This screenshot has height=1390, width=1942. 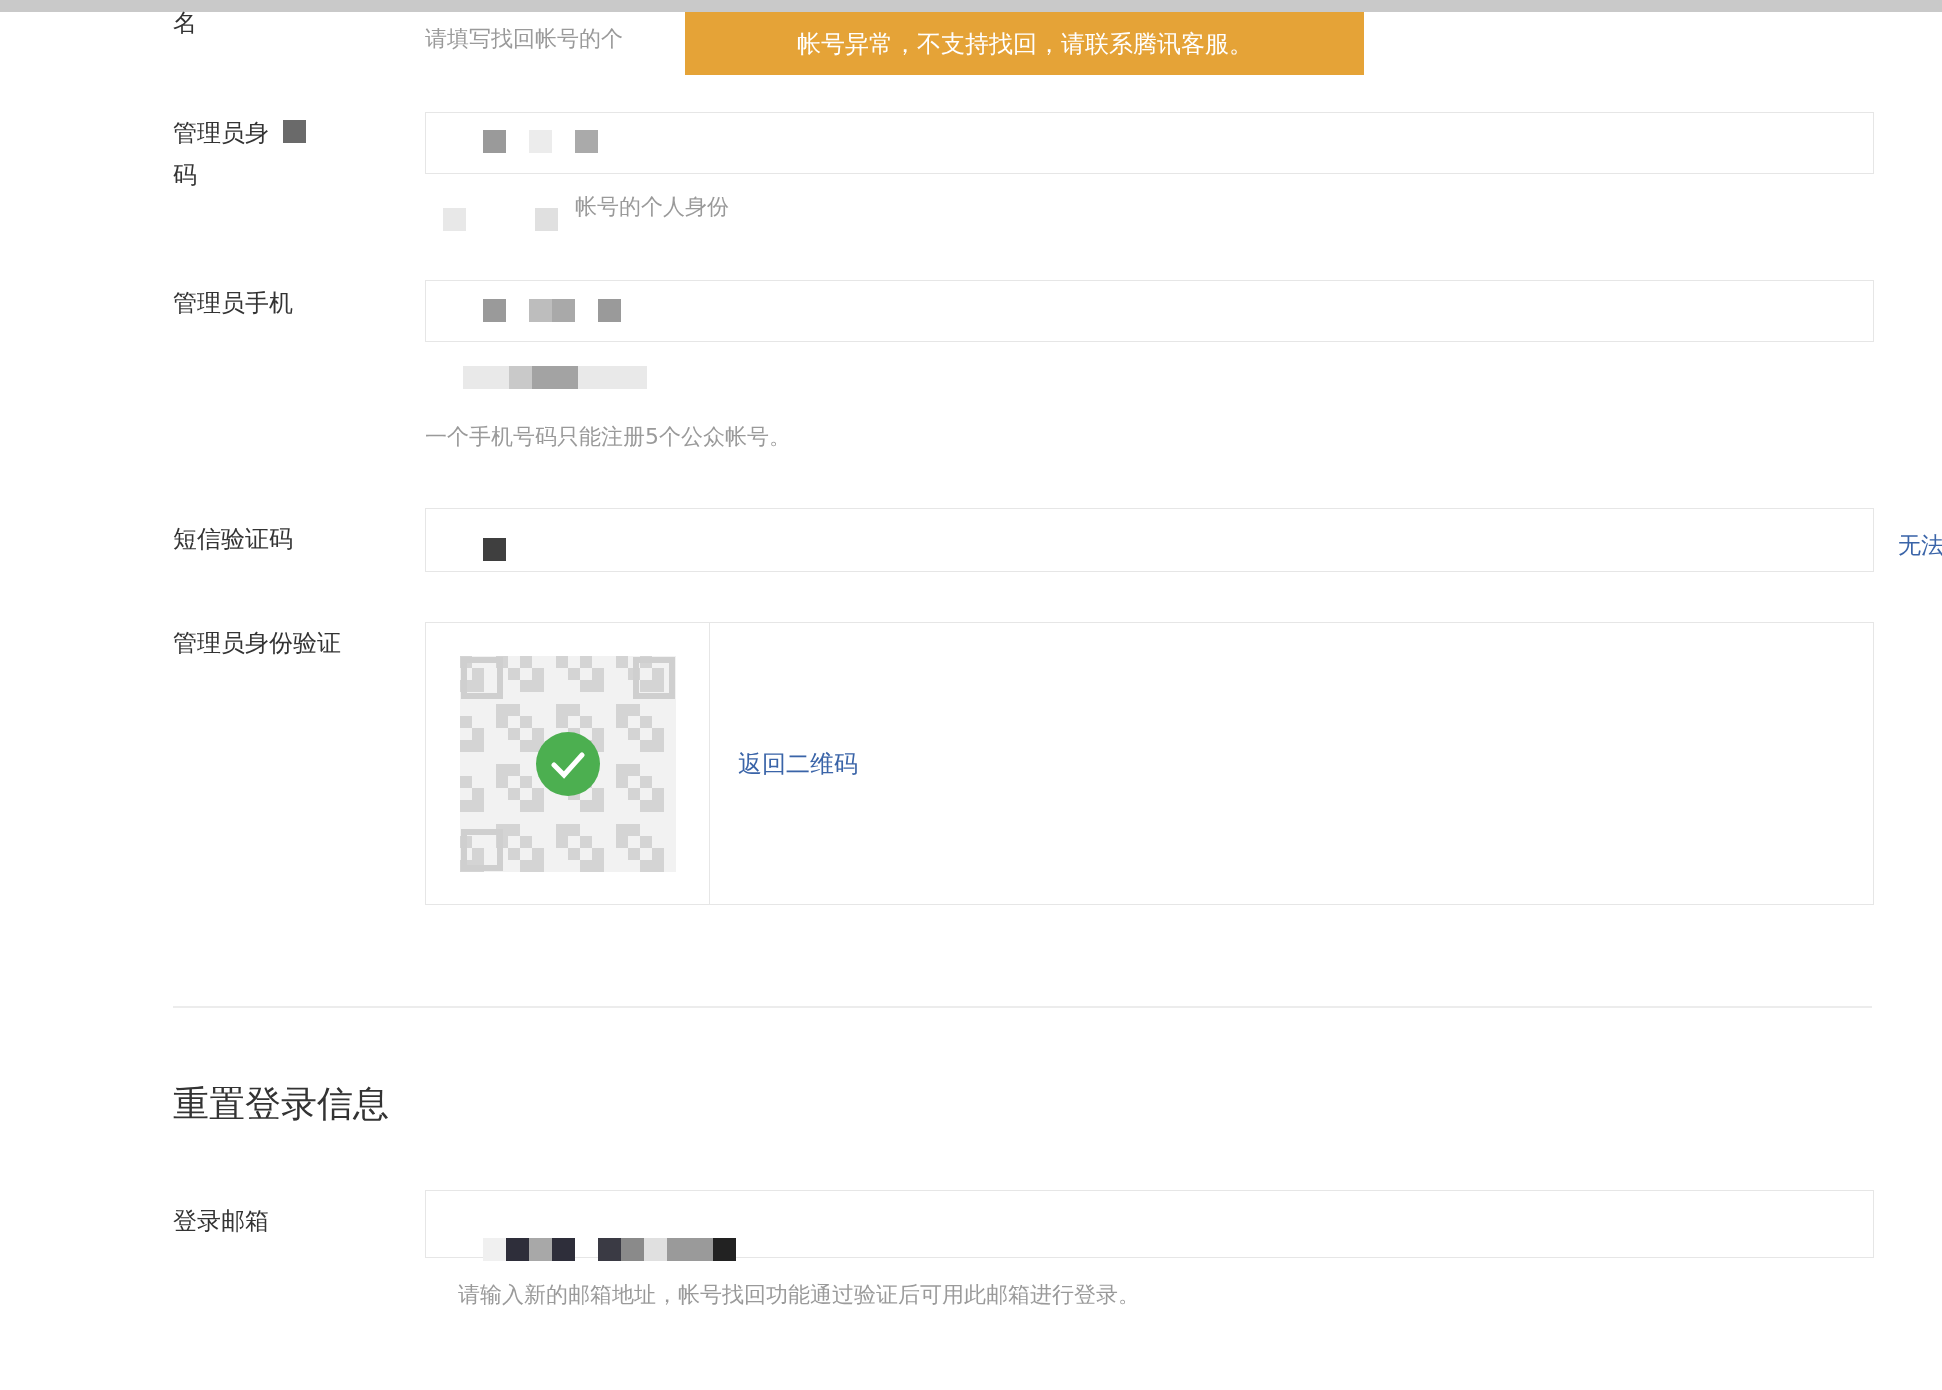 What do you see at coordinates (798, 763) in the screenshot?
I see `back-to-qr-link: 返回二维码` at bounding box center [798, 763].